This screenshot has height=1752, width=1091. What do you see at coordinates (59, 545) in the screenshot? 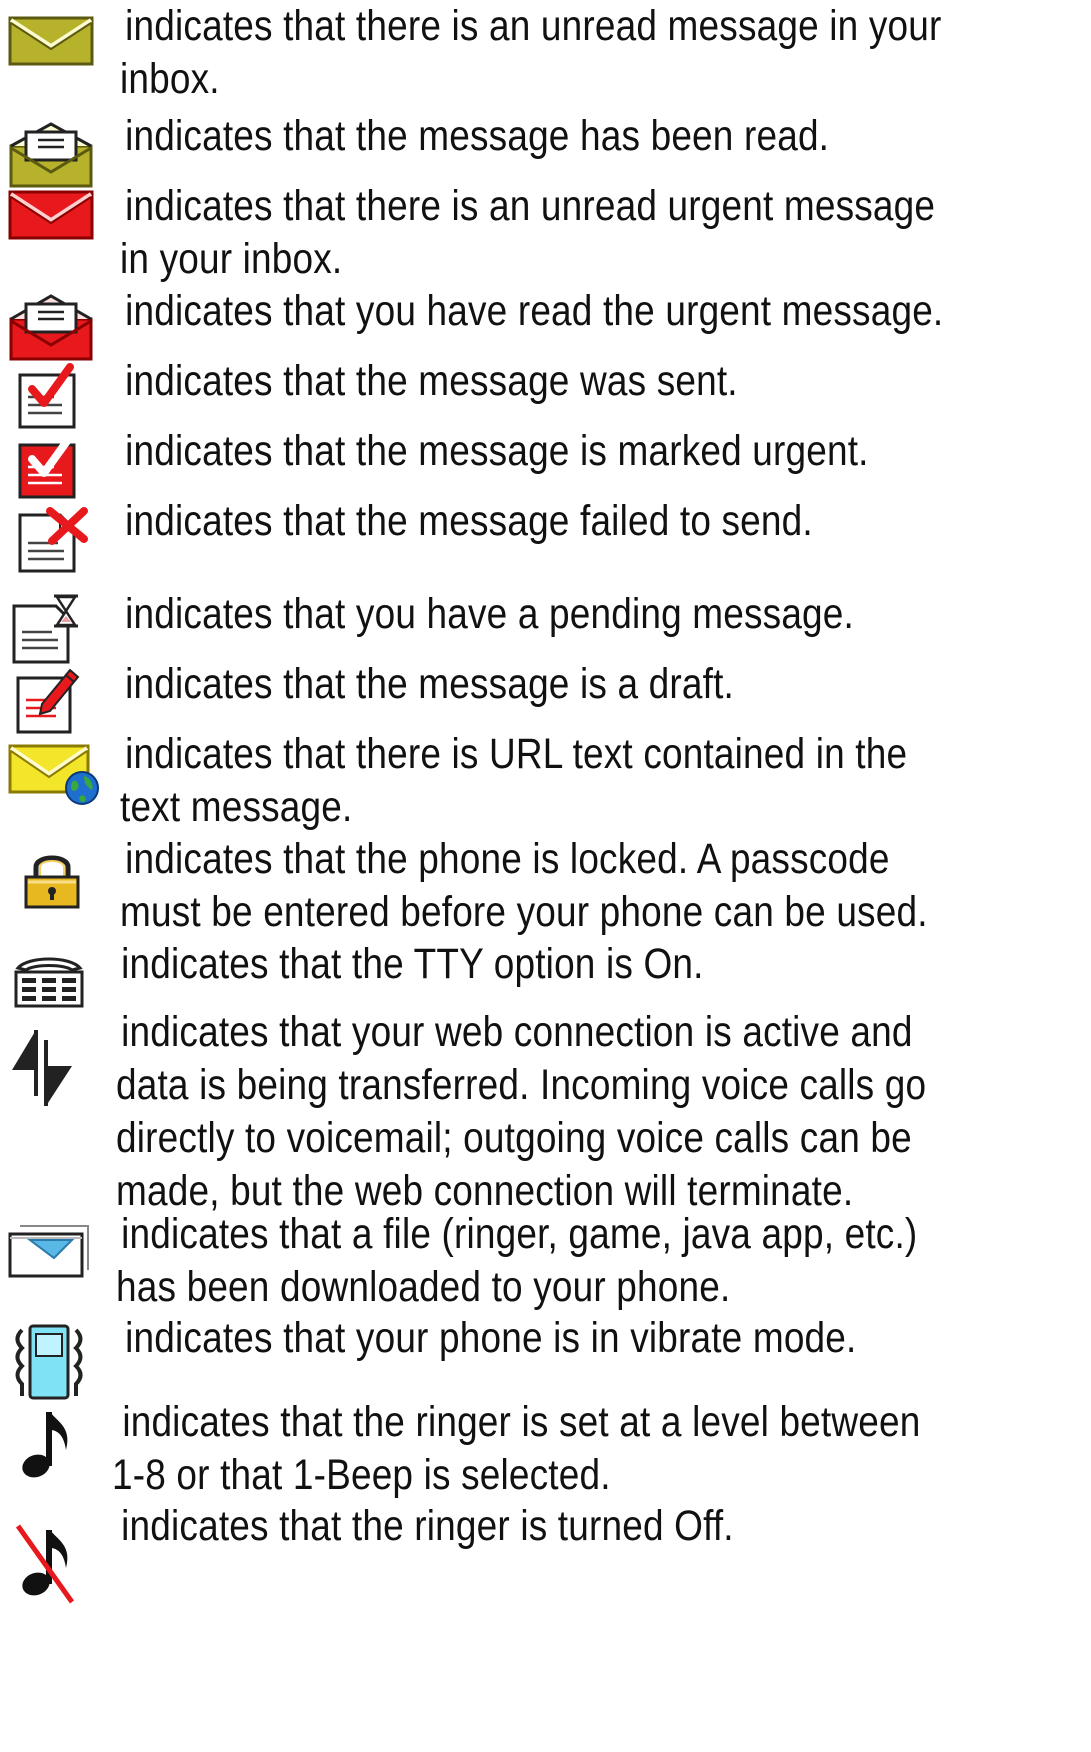
I see `message-failed-icon` at bounding box center [59, 545].